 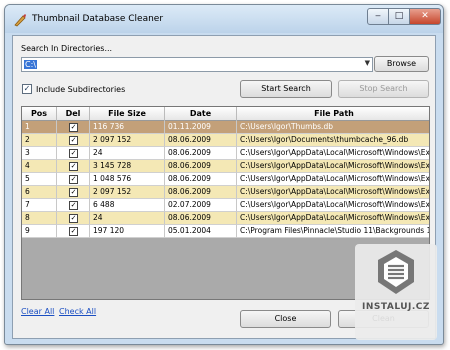 I want to click on check-all-link: Check All, so click(x=77, y=311).